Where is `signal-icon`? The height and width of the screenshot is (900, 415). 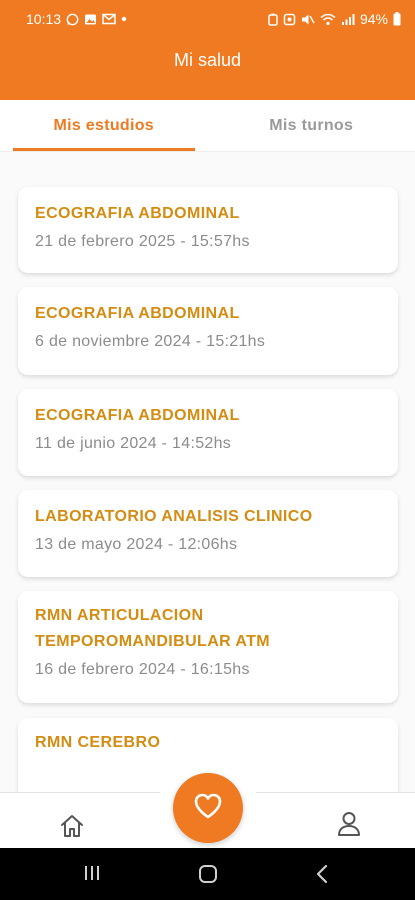
signal-icon is located at coordinates (348, 19).